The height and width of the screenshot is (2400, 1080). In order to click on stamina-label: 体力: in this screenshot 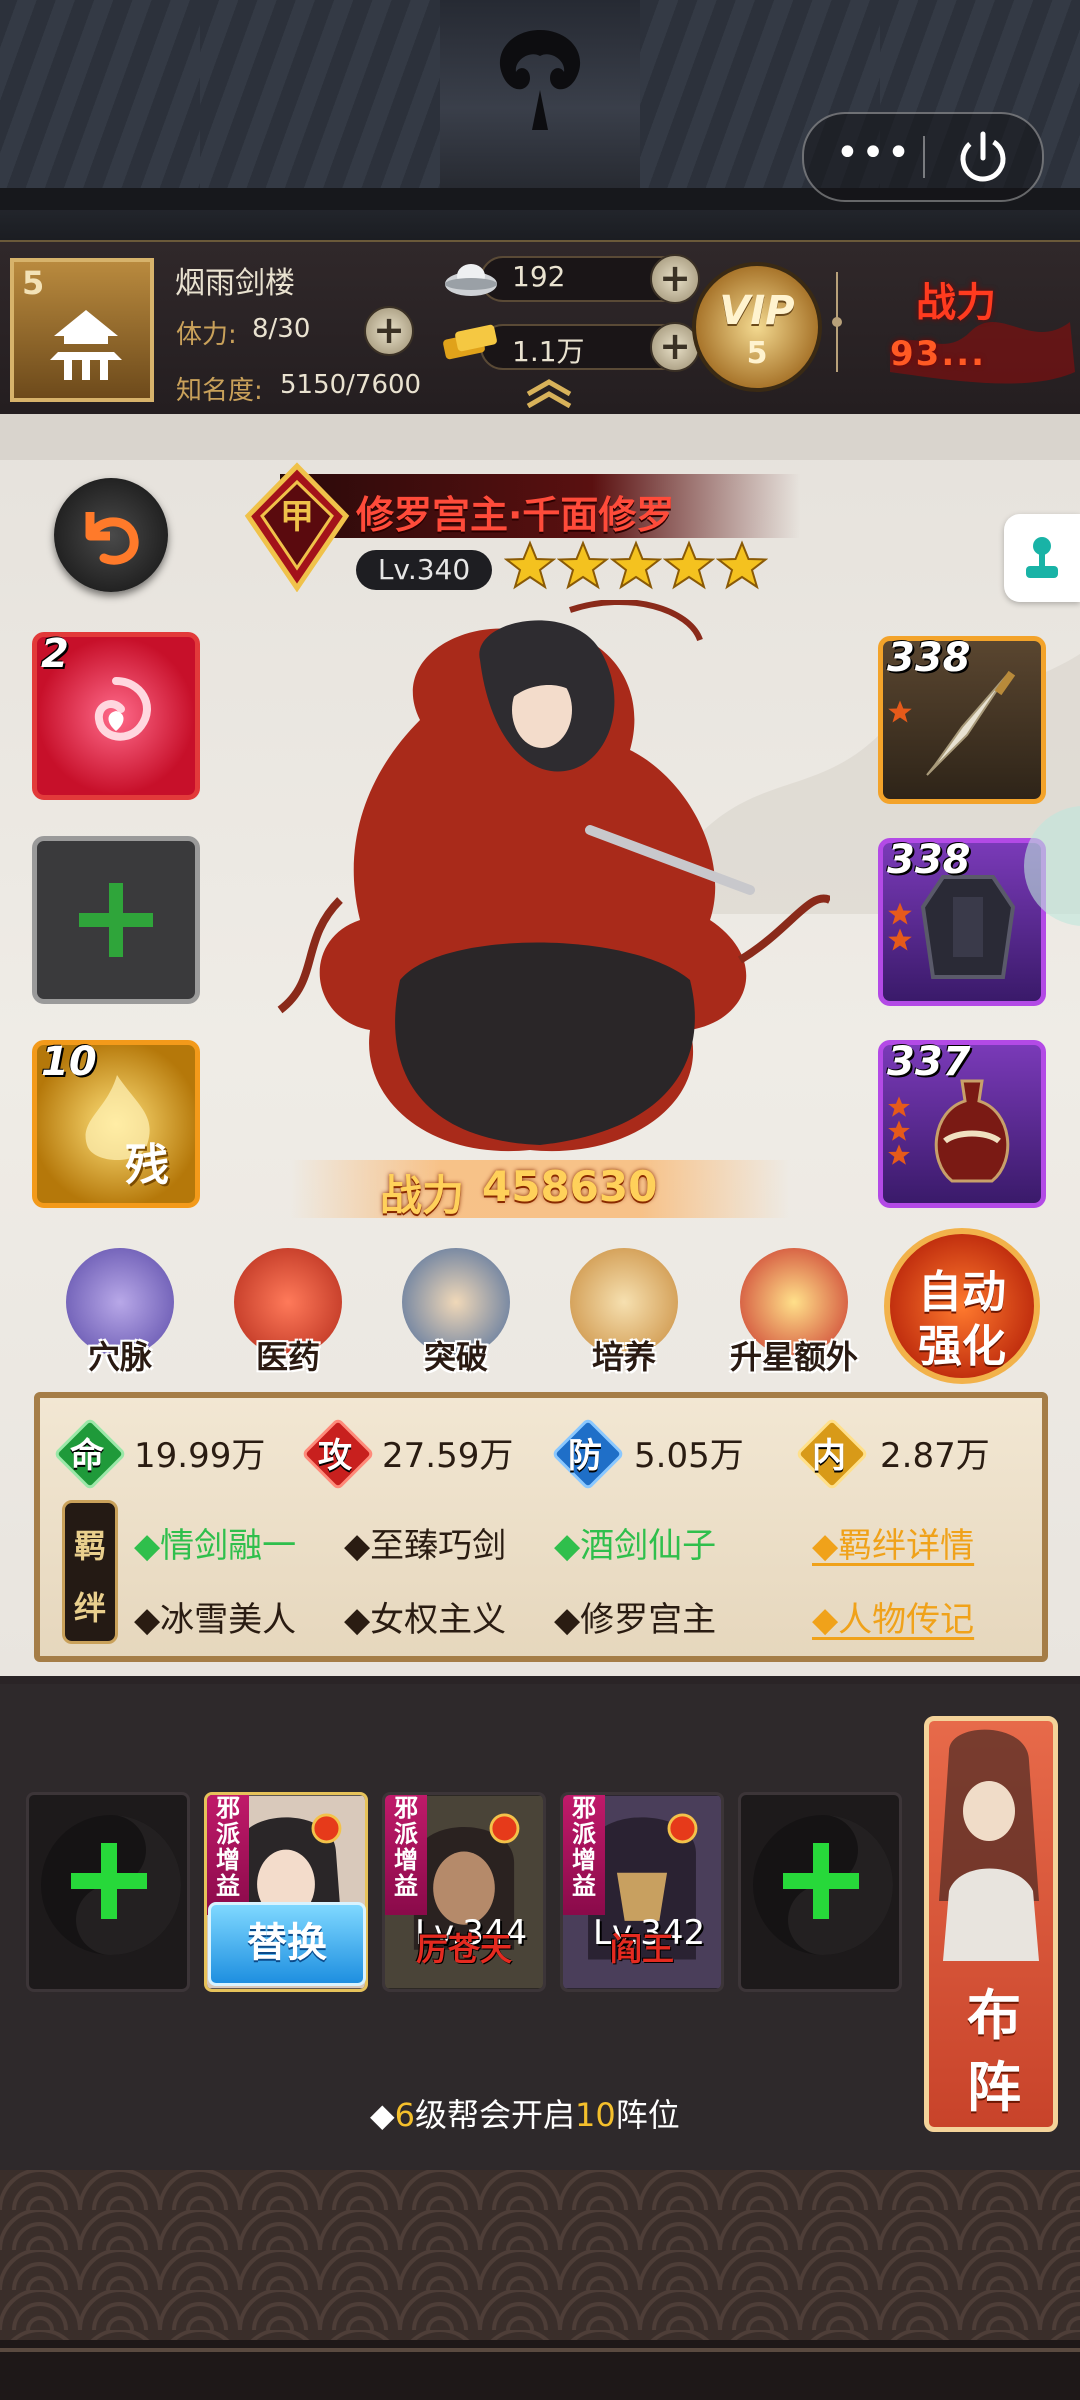, I will do `click(206, 335)`.